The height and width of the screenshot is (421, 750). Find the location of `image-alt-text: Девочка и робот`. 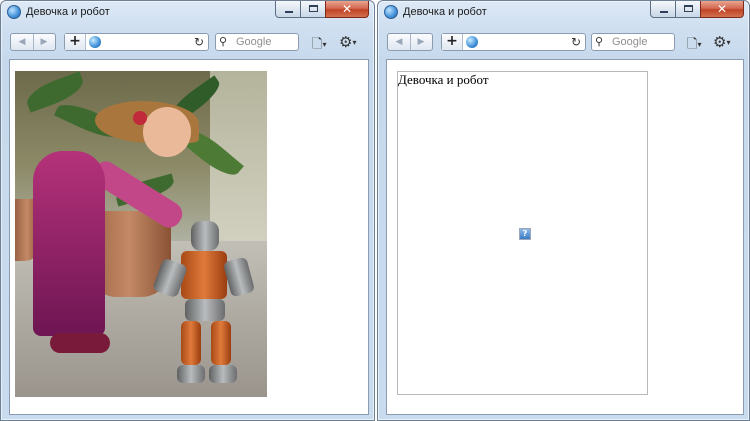

image-alt-text: Девочка и робот is located at coordinates (443, 79).